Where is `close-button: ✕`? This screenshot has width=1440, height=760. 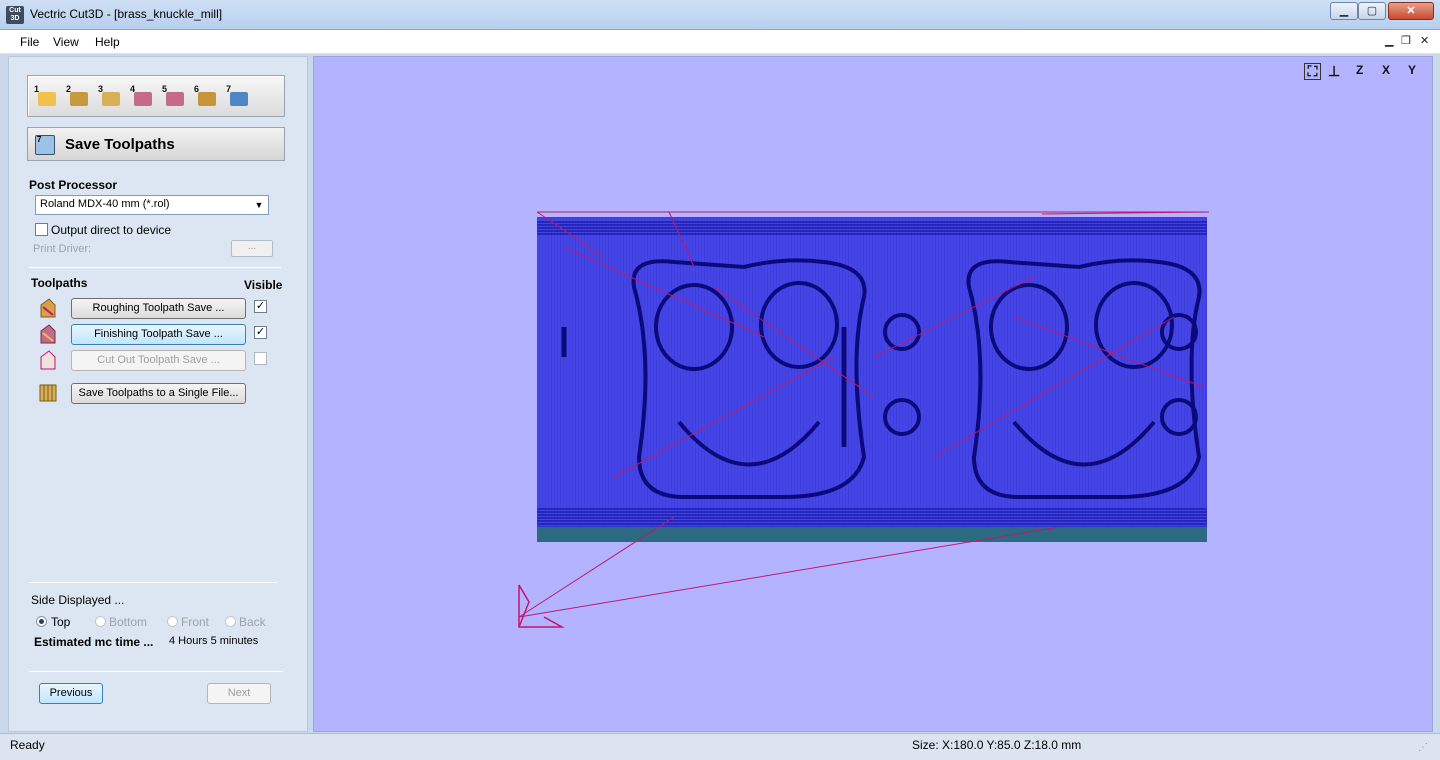 close-button: ✕ is located at coordinates (1411, 11).